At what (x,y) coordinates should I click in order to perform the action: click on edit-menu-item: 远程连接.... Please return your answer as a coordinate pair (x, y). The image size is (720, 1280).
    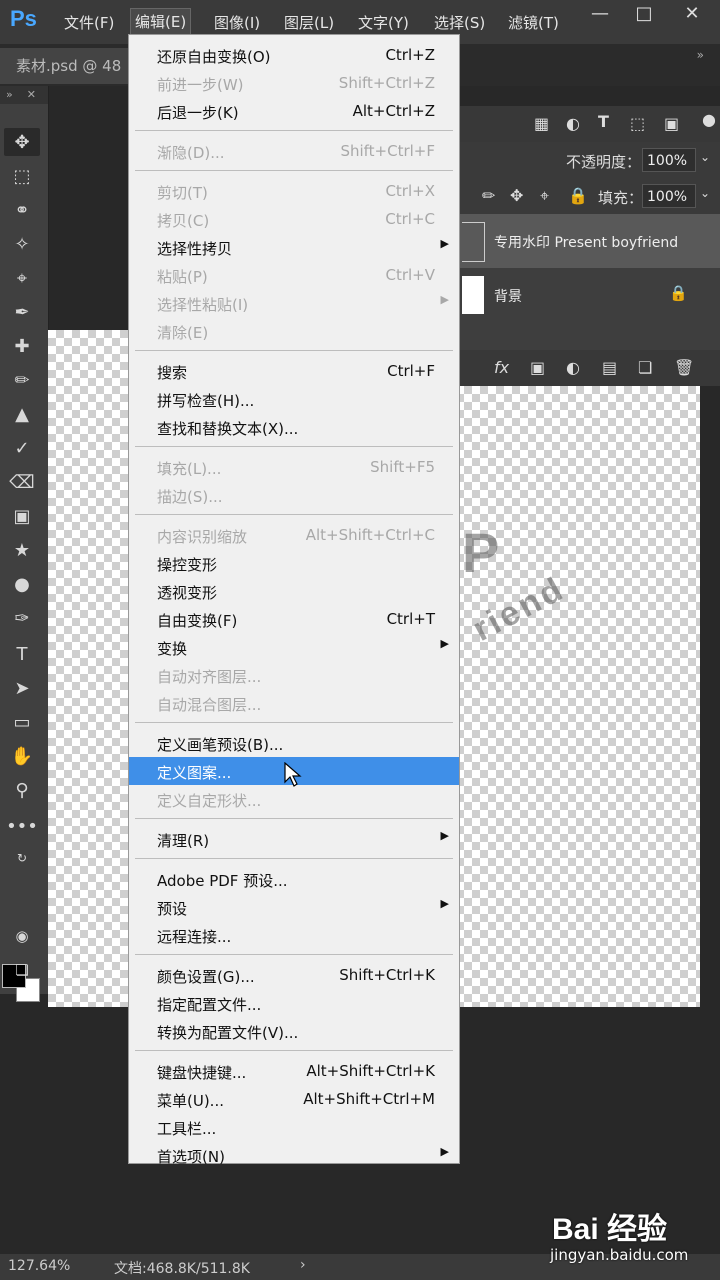
    Looking at the image, I should click on (294, 935).